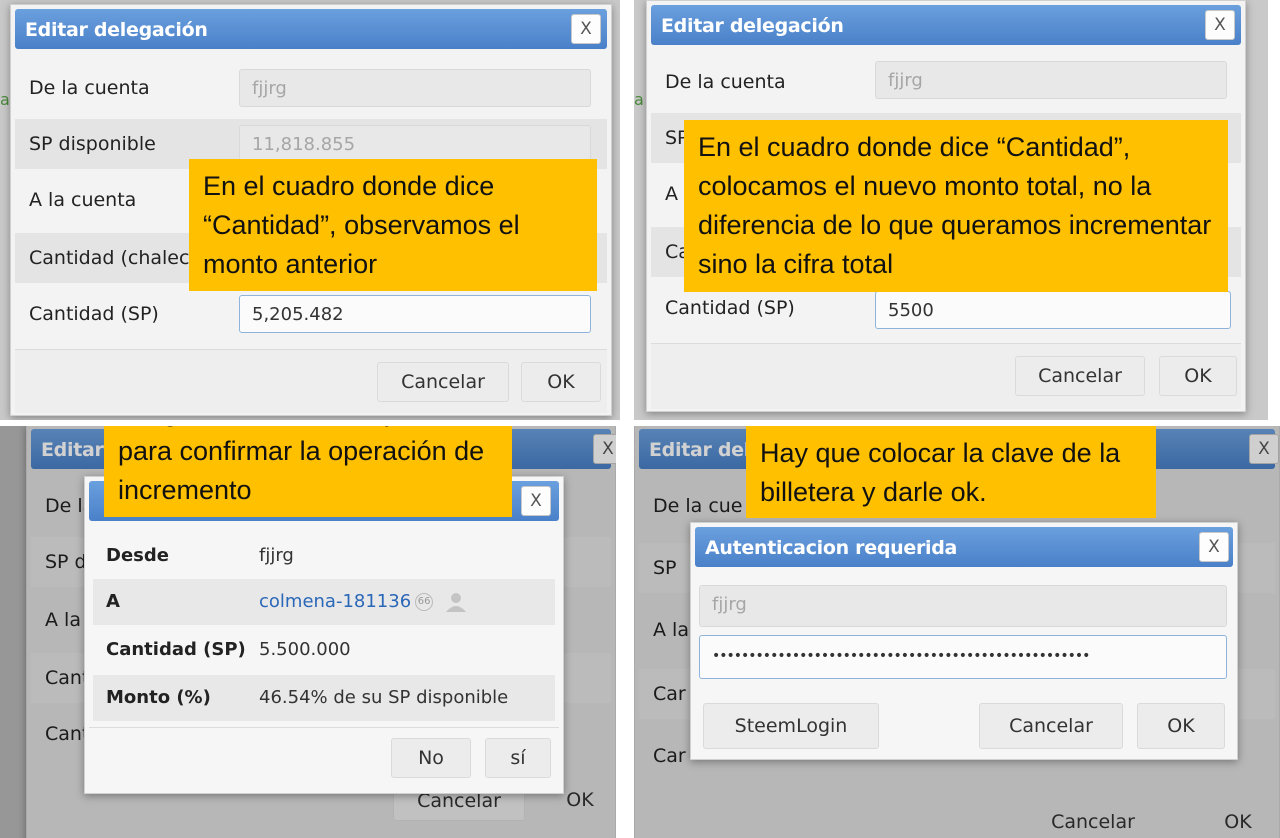 The width and height of the screenshot is (1280, 838). Describe the element at coordinates (324, 556) in the screenshot. I see `confirm-row-from: Desde fjjrg` at that location.